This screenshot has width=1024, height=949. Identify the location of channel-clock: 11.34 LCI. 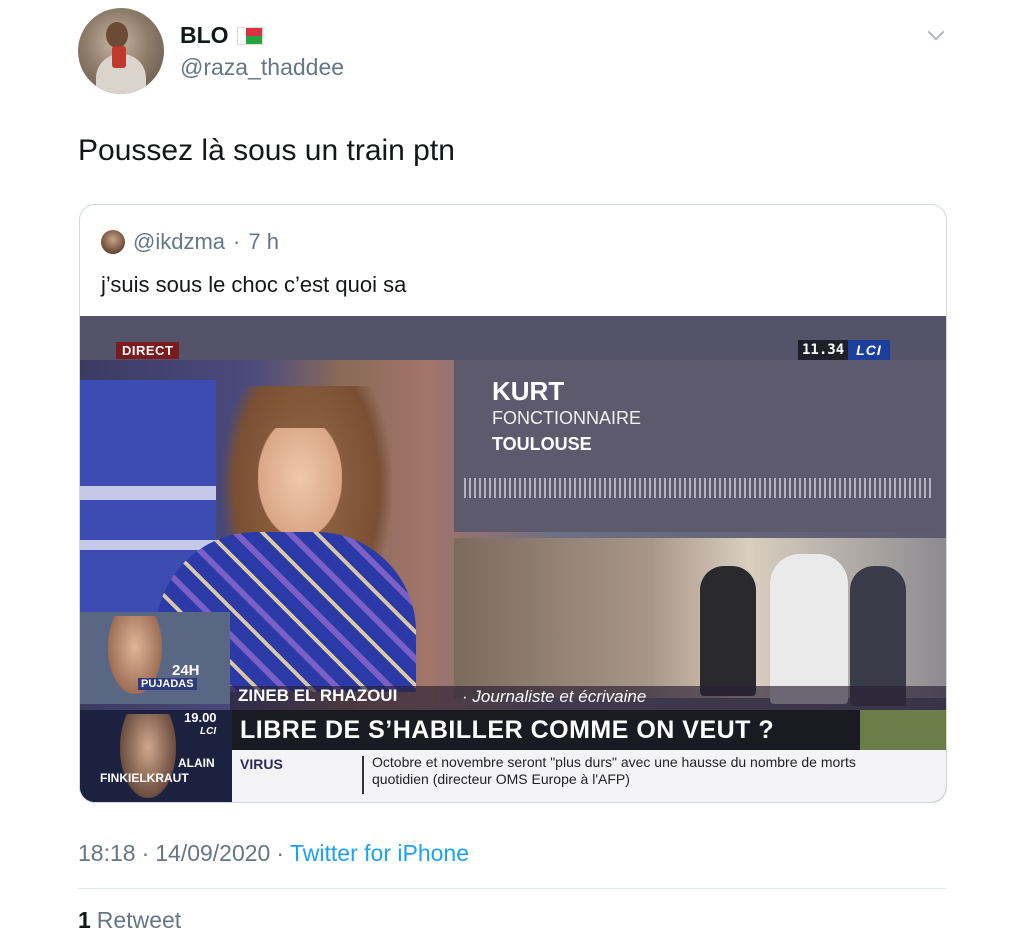
(844, 350).